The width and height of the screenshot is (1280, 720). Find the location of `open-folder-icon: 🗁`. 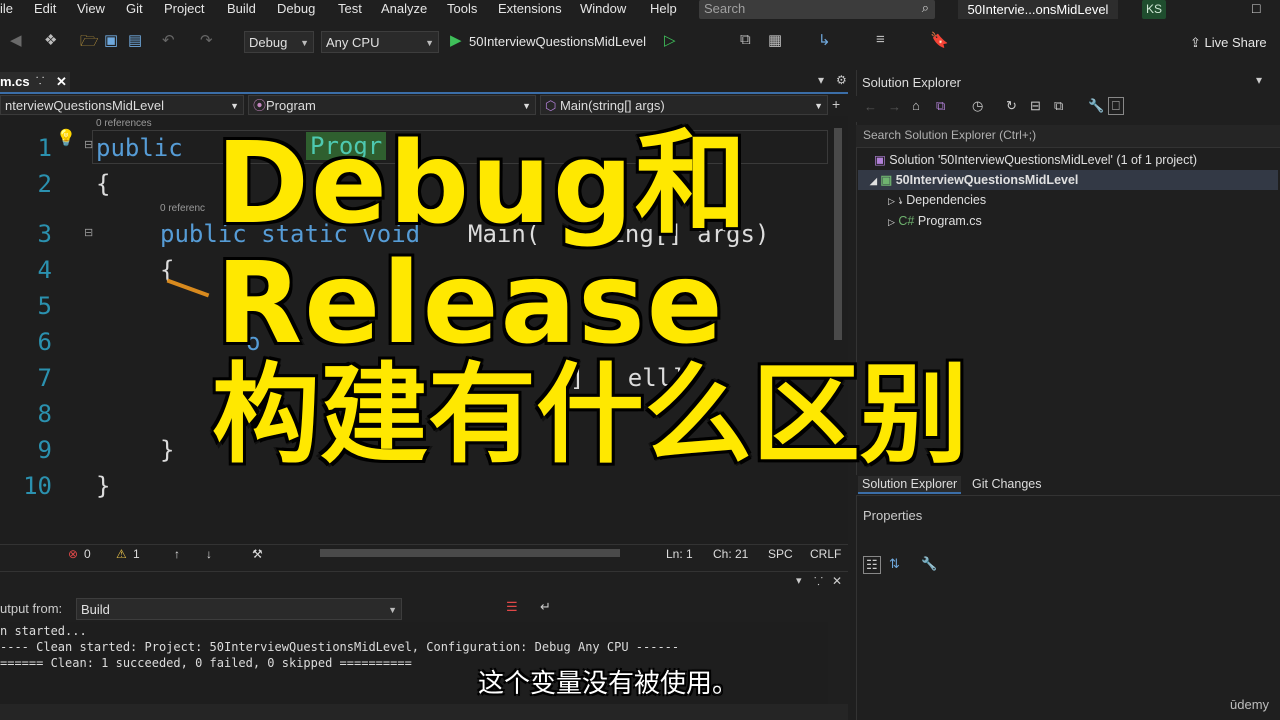

open-folder-icon: 🗁 is located at coordinates (89, 43).